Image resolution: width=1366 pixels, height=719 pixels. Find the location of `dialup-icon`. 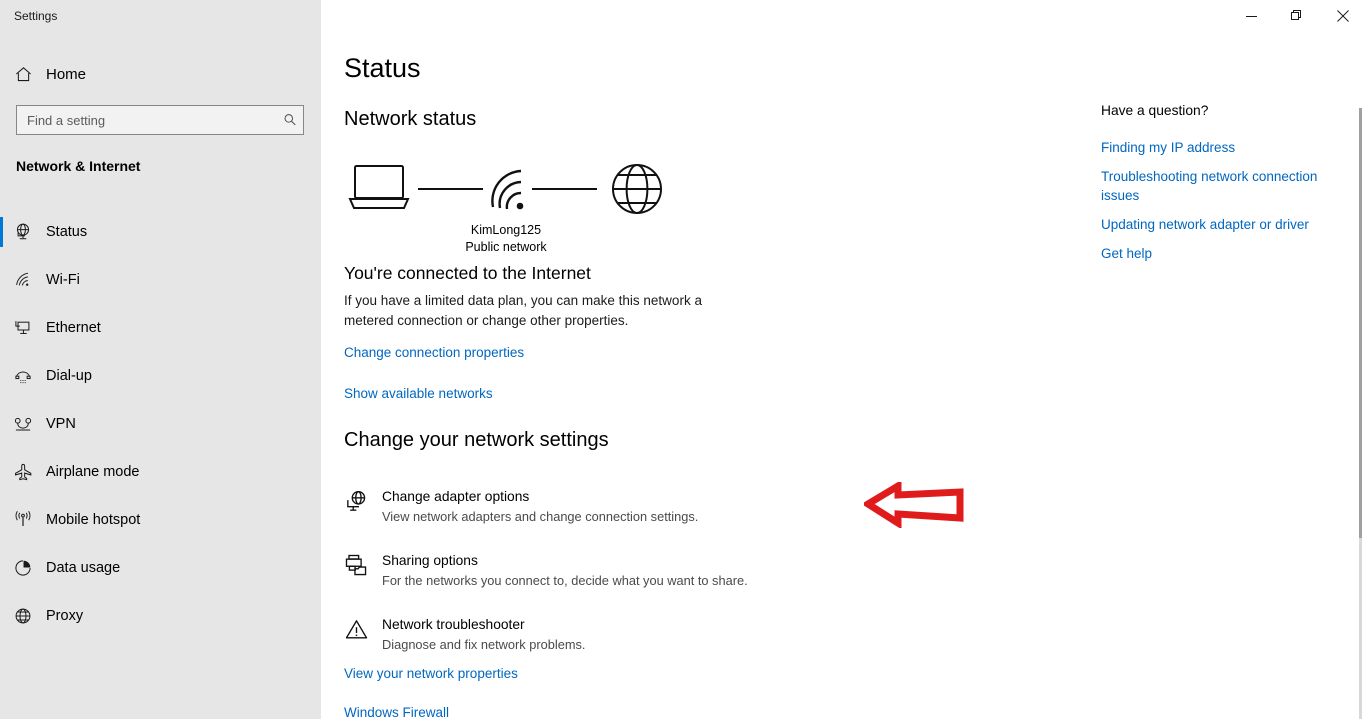

dialup-icon is located at coordinates (23, 376).